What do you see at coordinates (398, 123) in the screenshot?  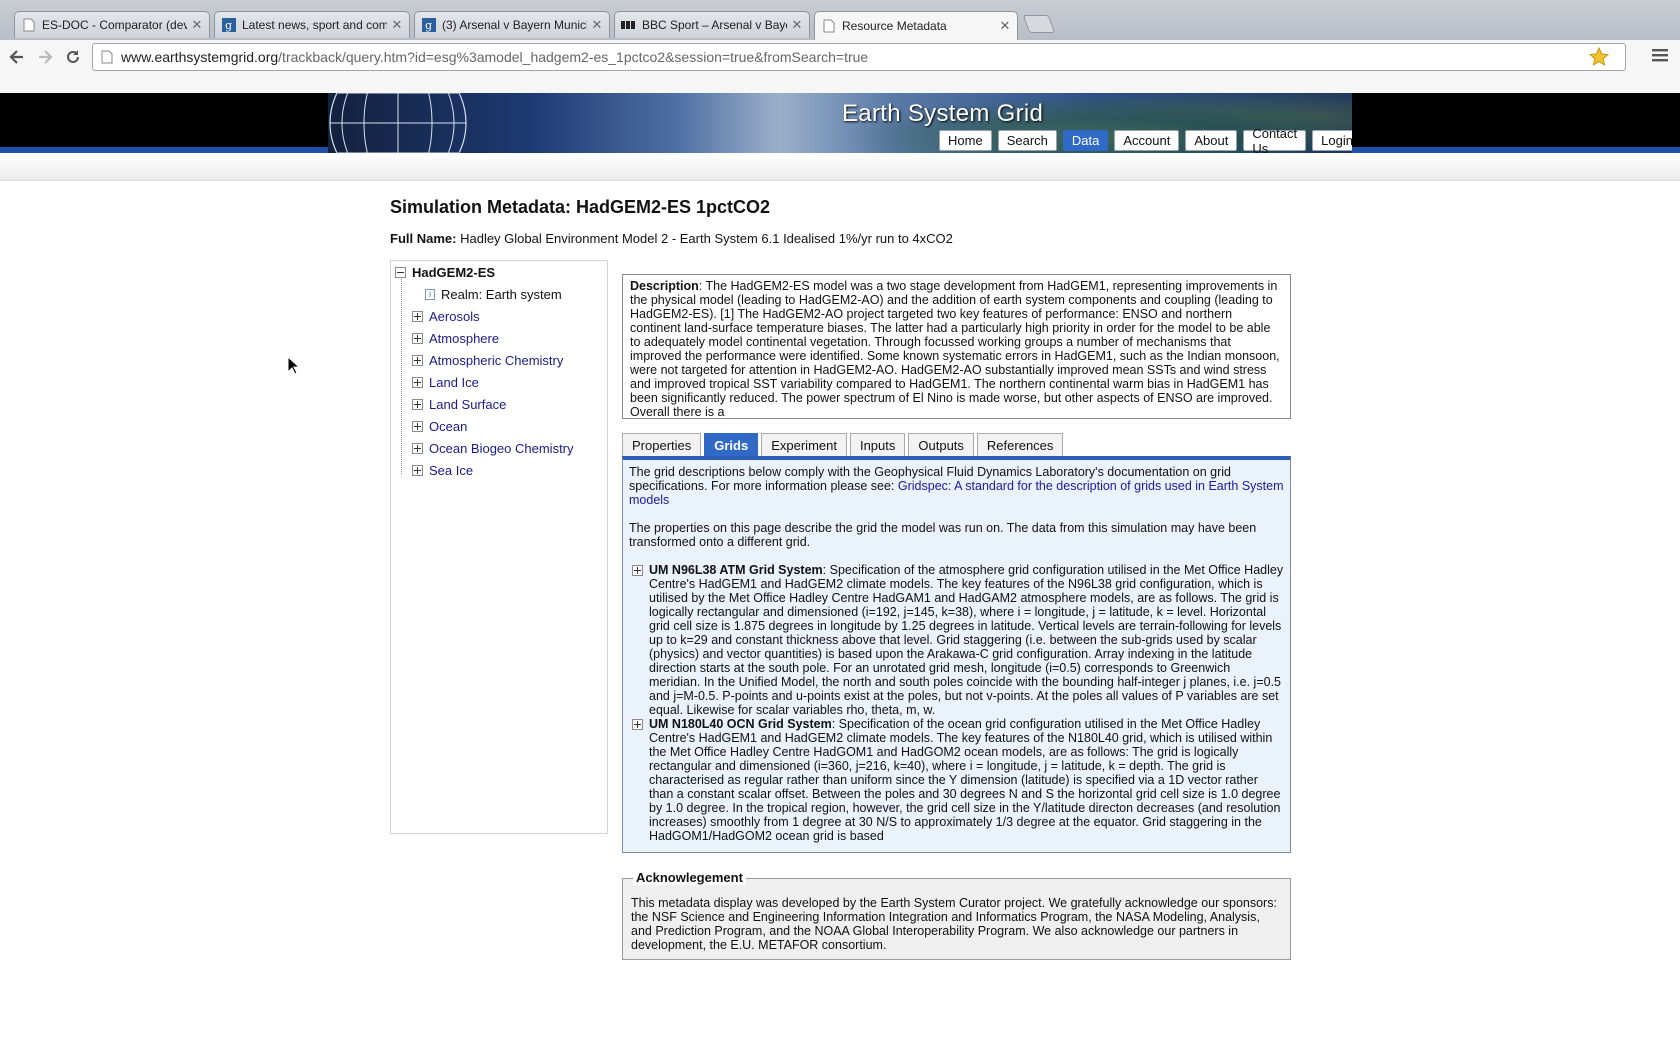 I see `globe-graphic` at bounding box center [398, 123].